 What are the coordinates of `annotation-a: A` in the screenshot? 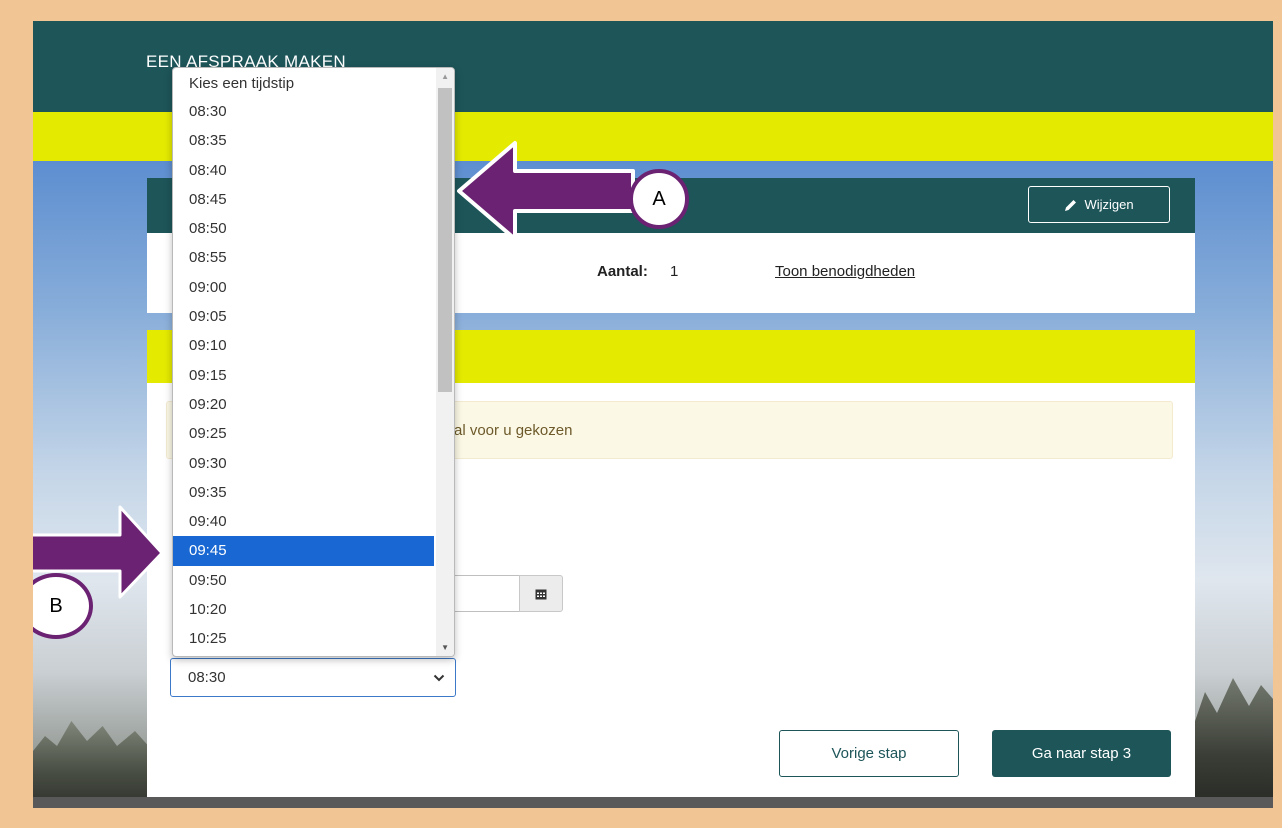 It's located at (659, 199).